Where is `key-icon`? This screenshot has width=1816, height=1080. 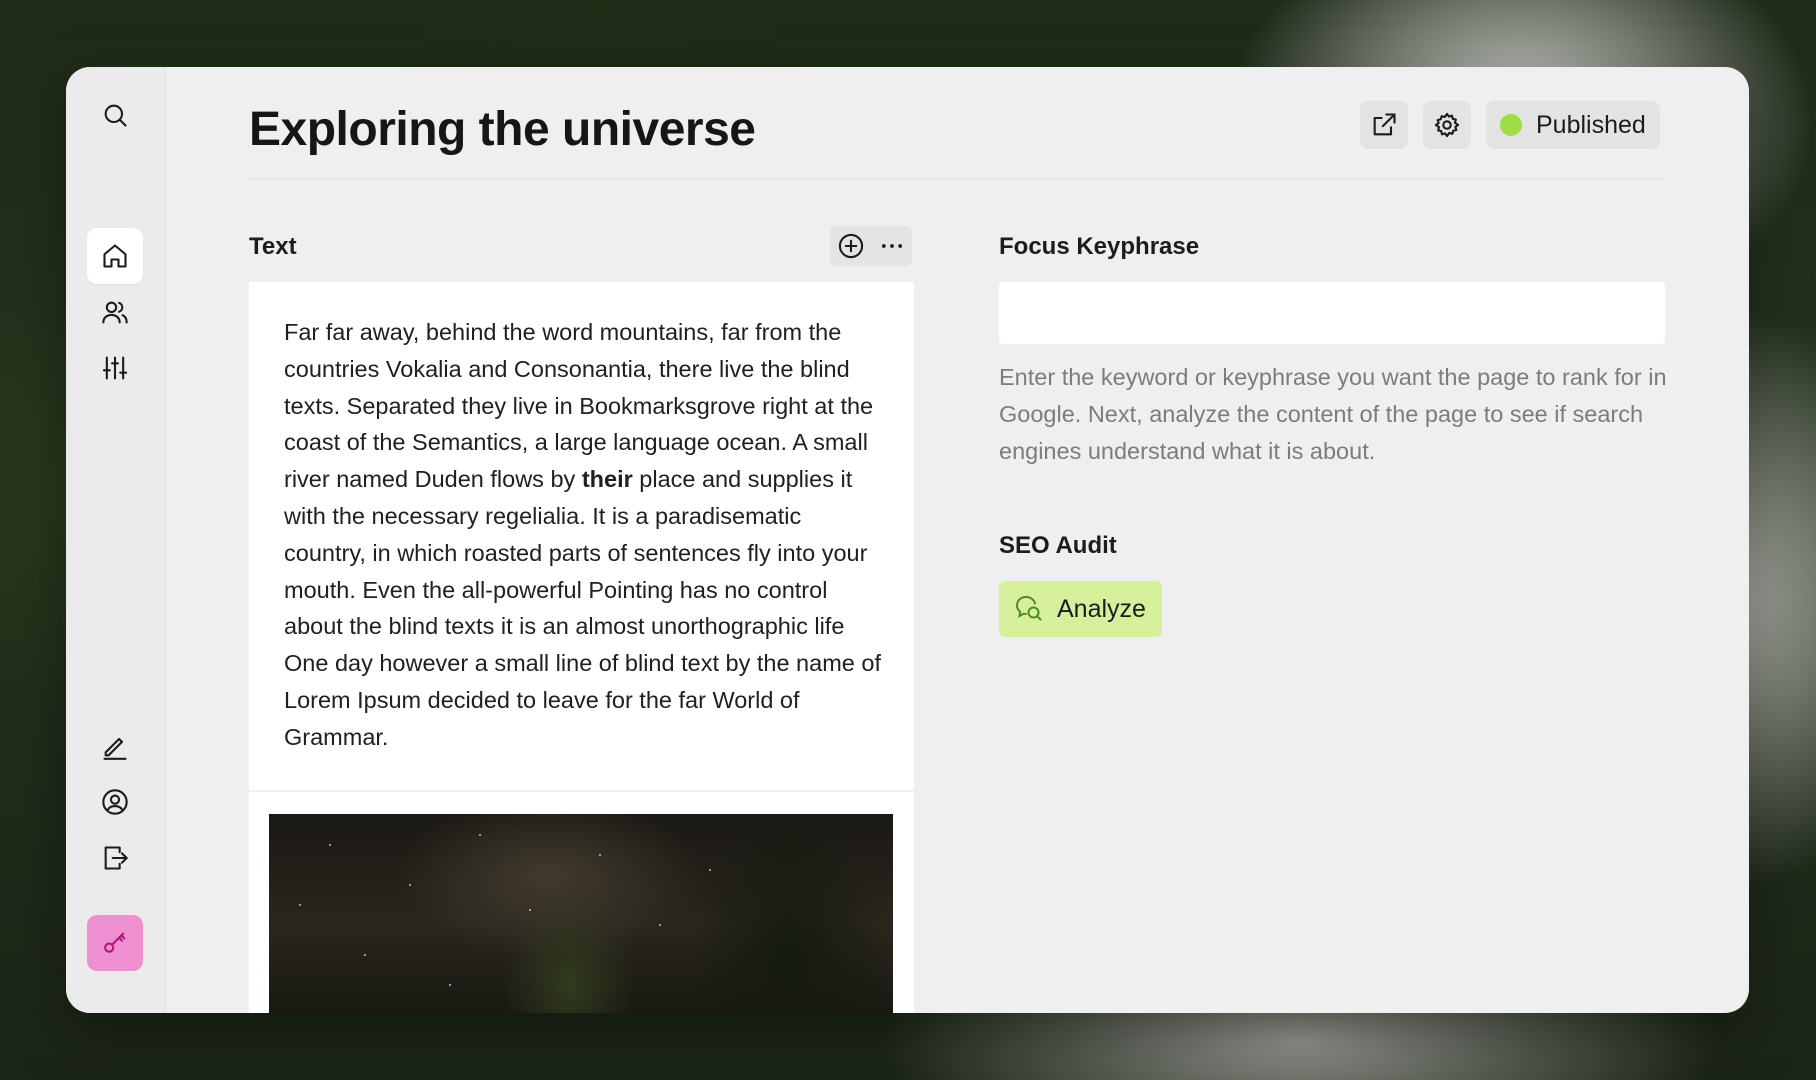 key-icon is located at coordinates (115, 942).